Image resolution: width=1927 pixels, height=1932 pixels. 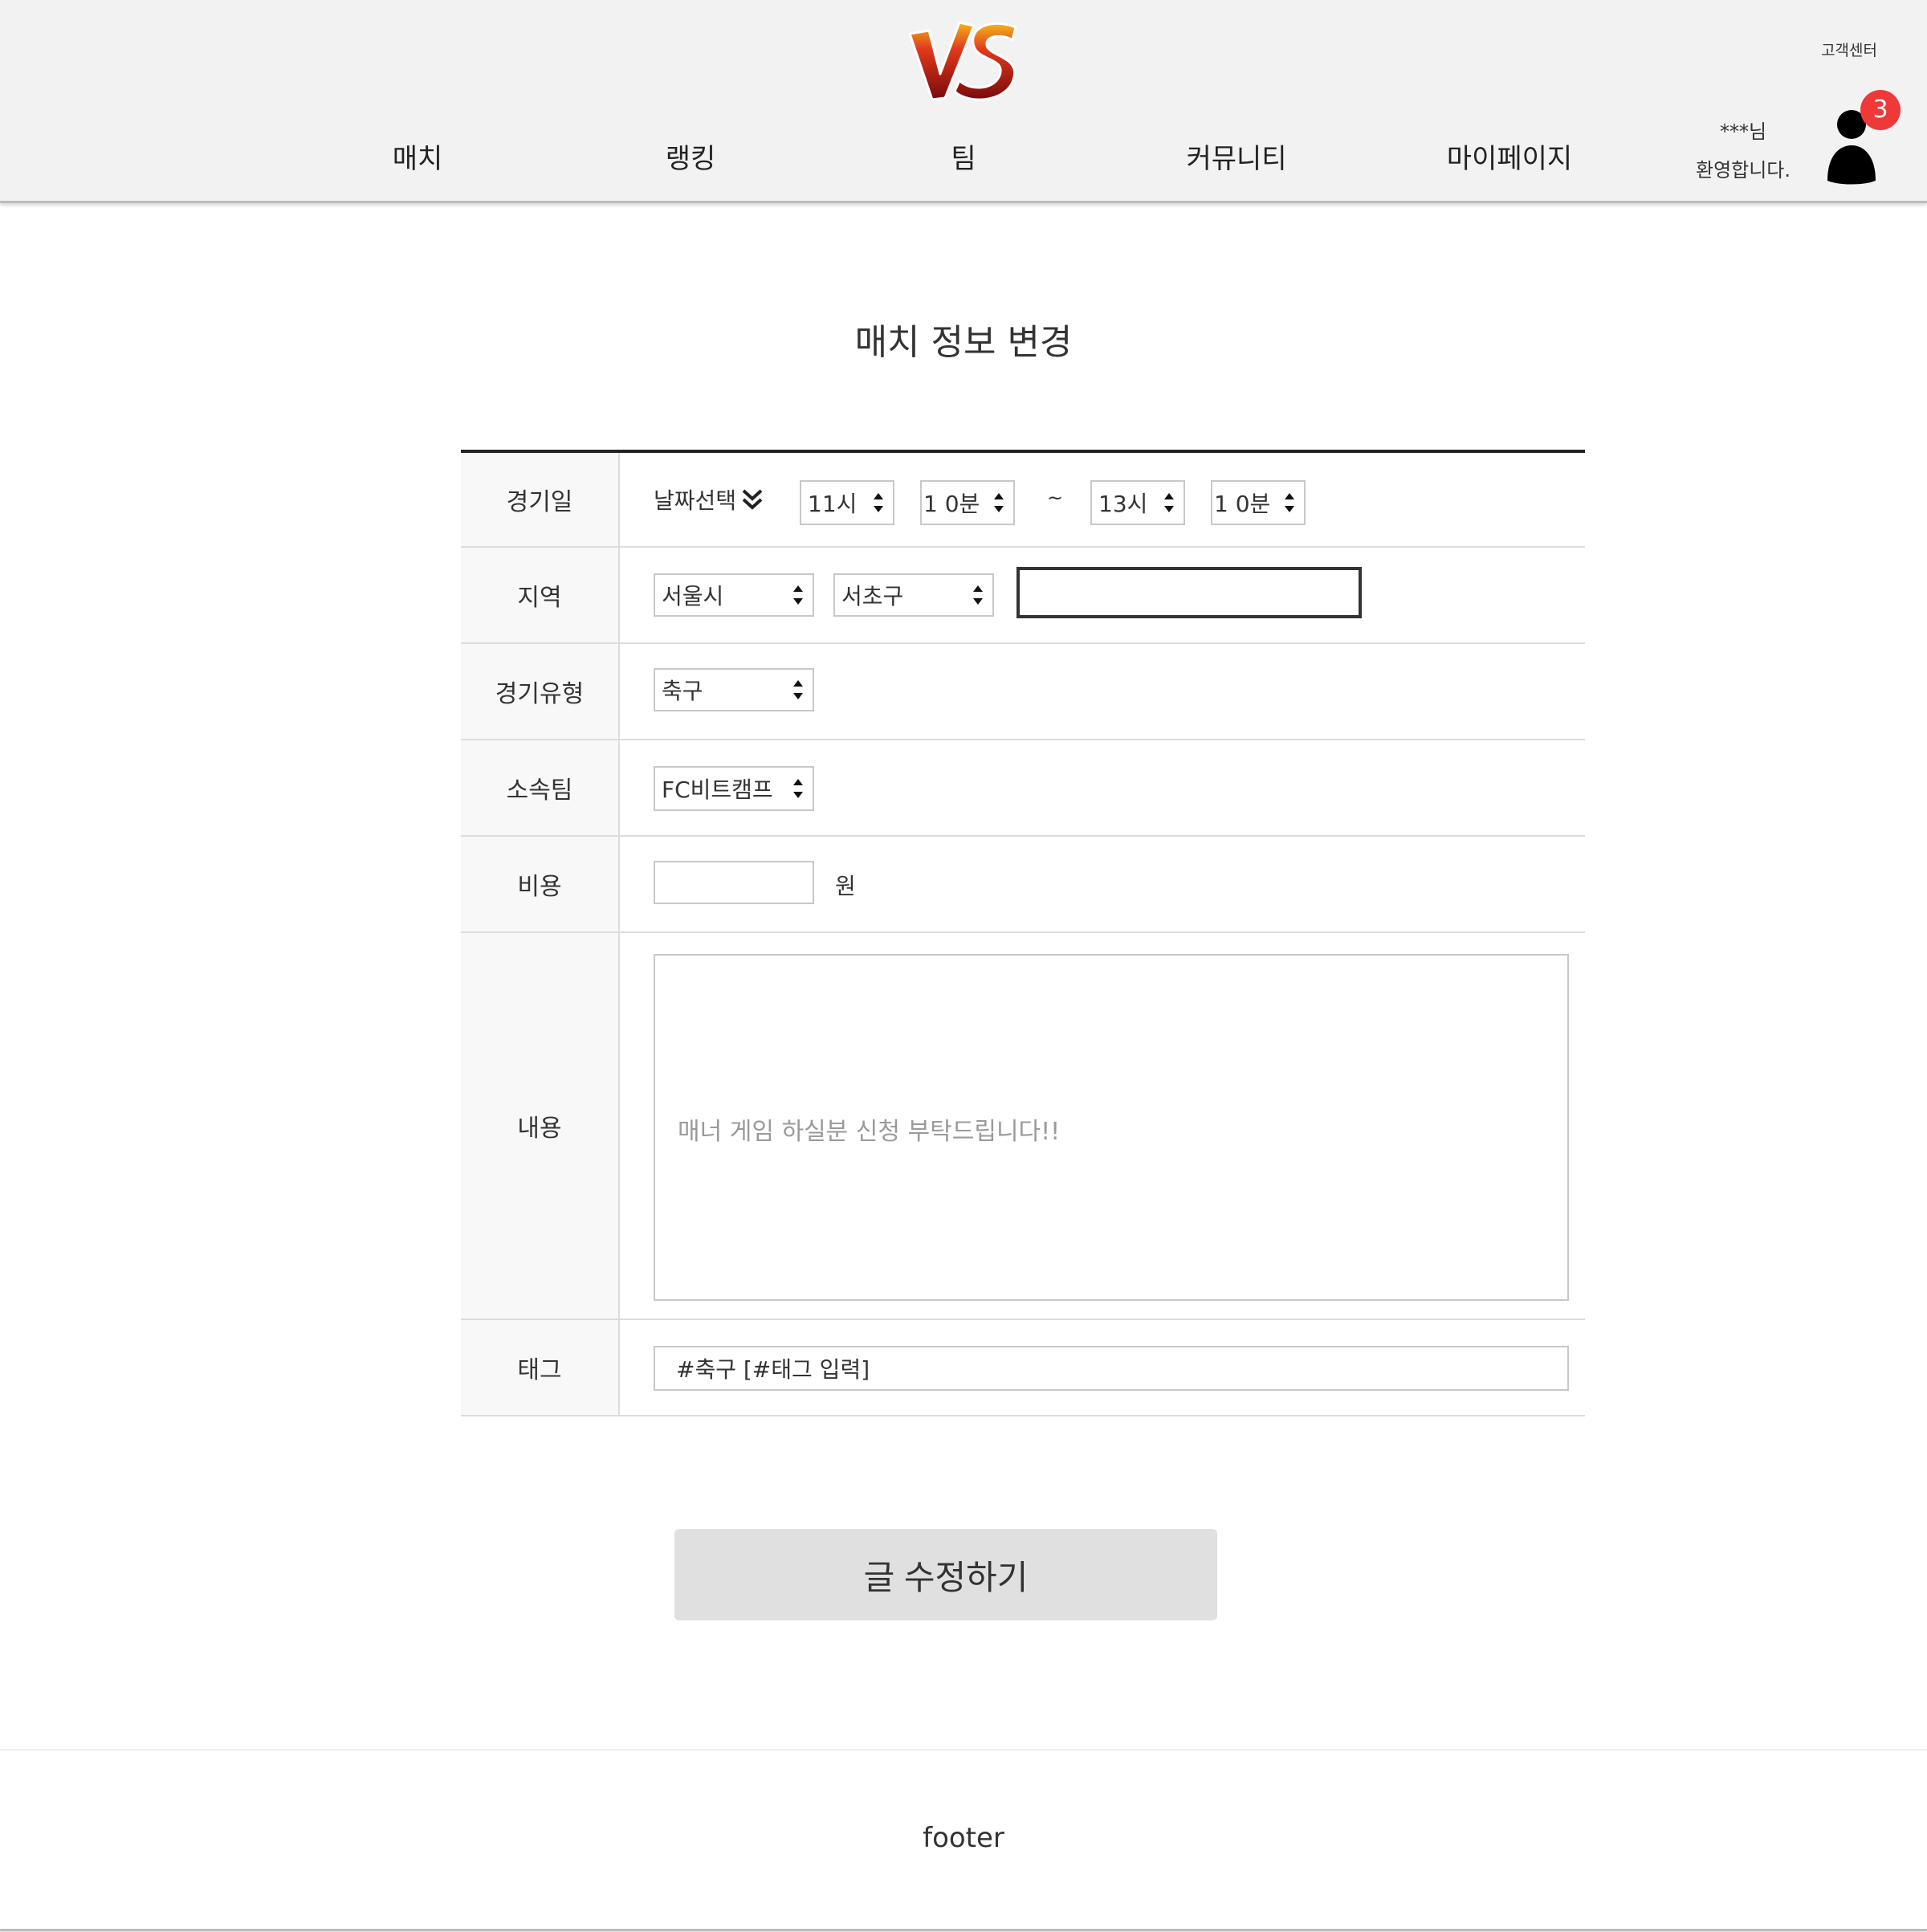 I want to click on end-minute-stepper: 1 0분, so click(x=1258, y=502).